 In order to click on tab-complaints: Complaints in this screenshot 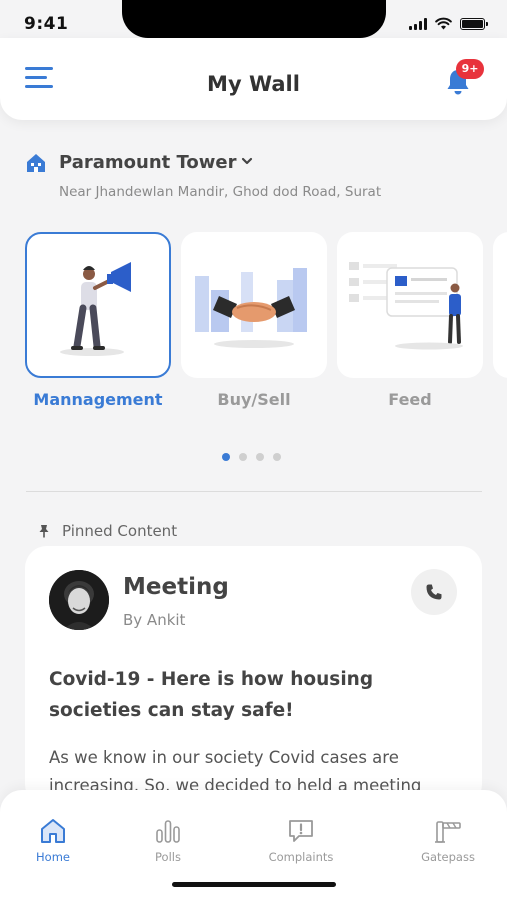, I will do `click(301, 841)`.